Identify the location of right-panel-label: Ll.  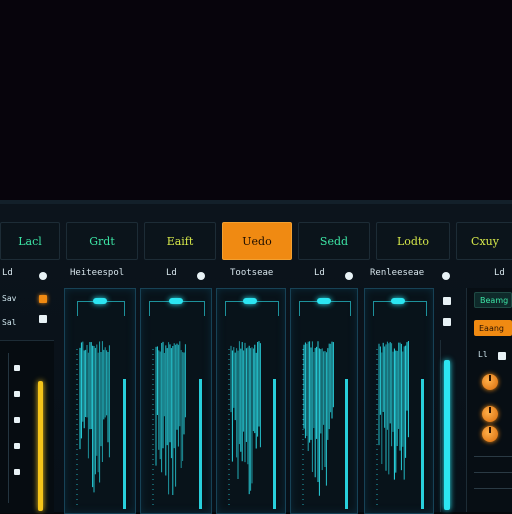
(483, 354).